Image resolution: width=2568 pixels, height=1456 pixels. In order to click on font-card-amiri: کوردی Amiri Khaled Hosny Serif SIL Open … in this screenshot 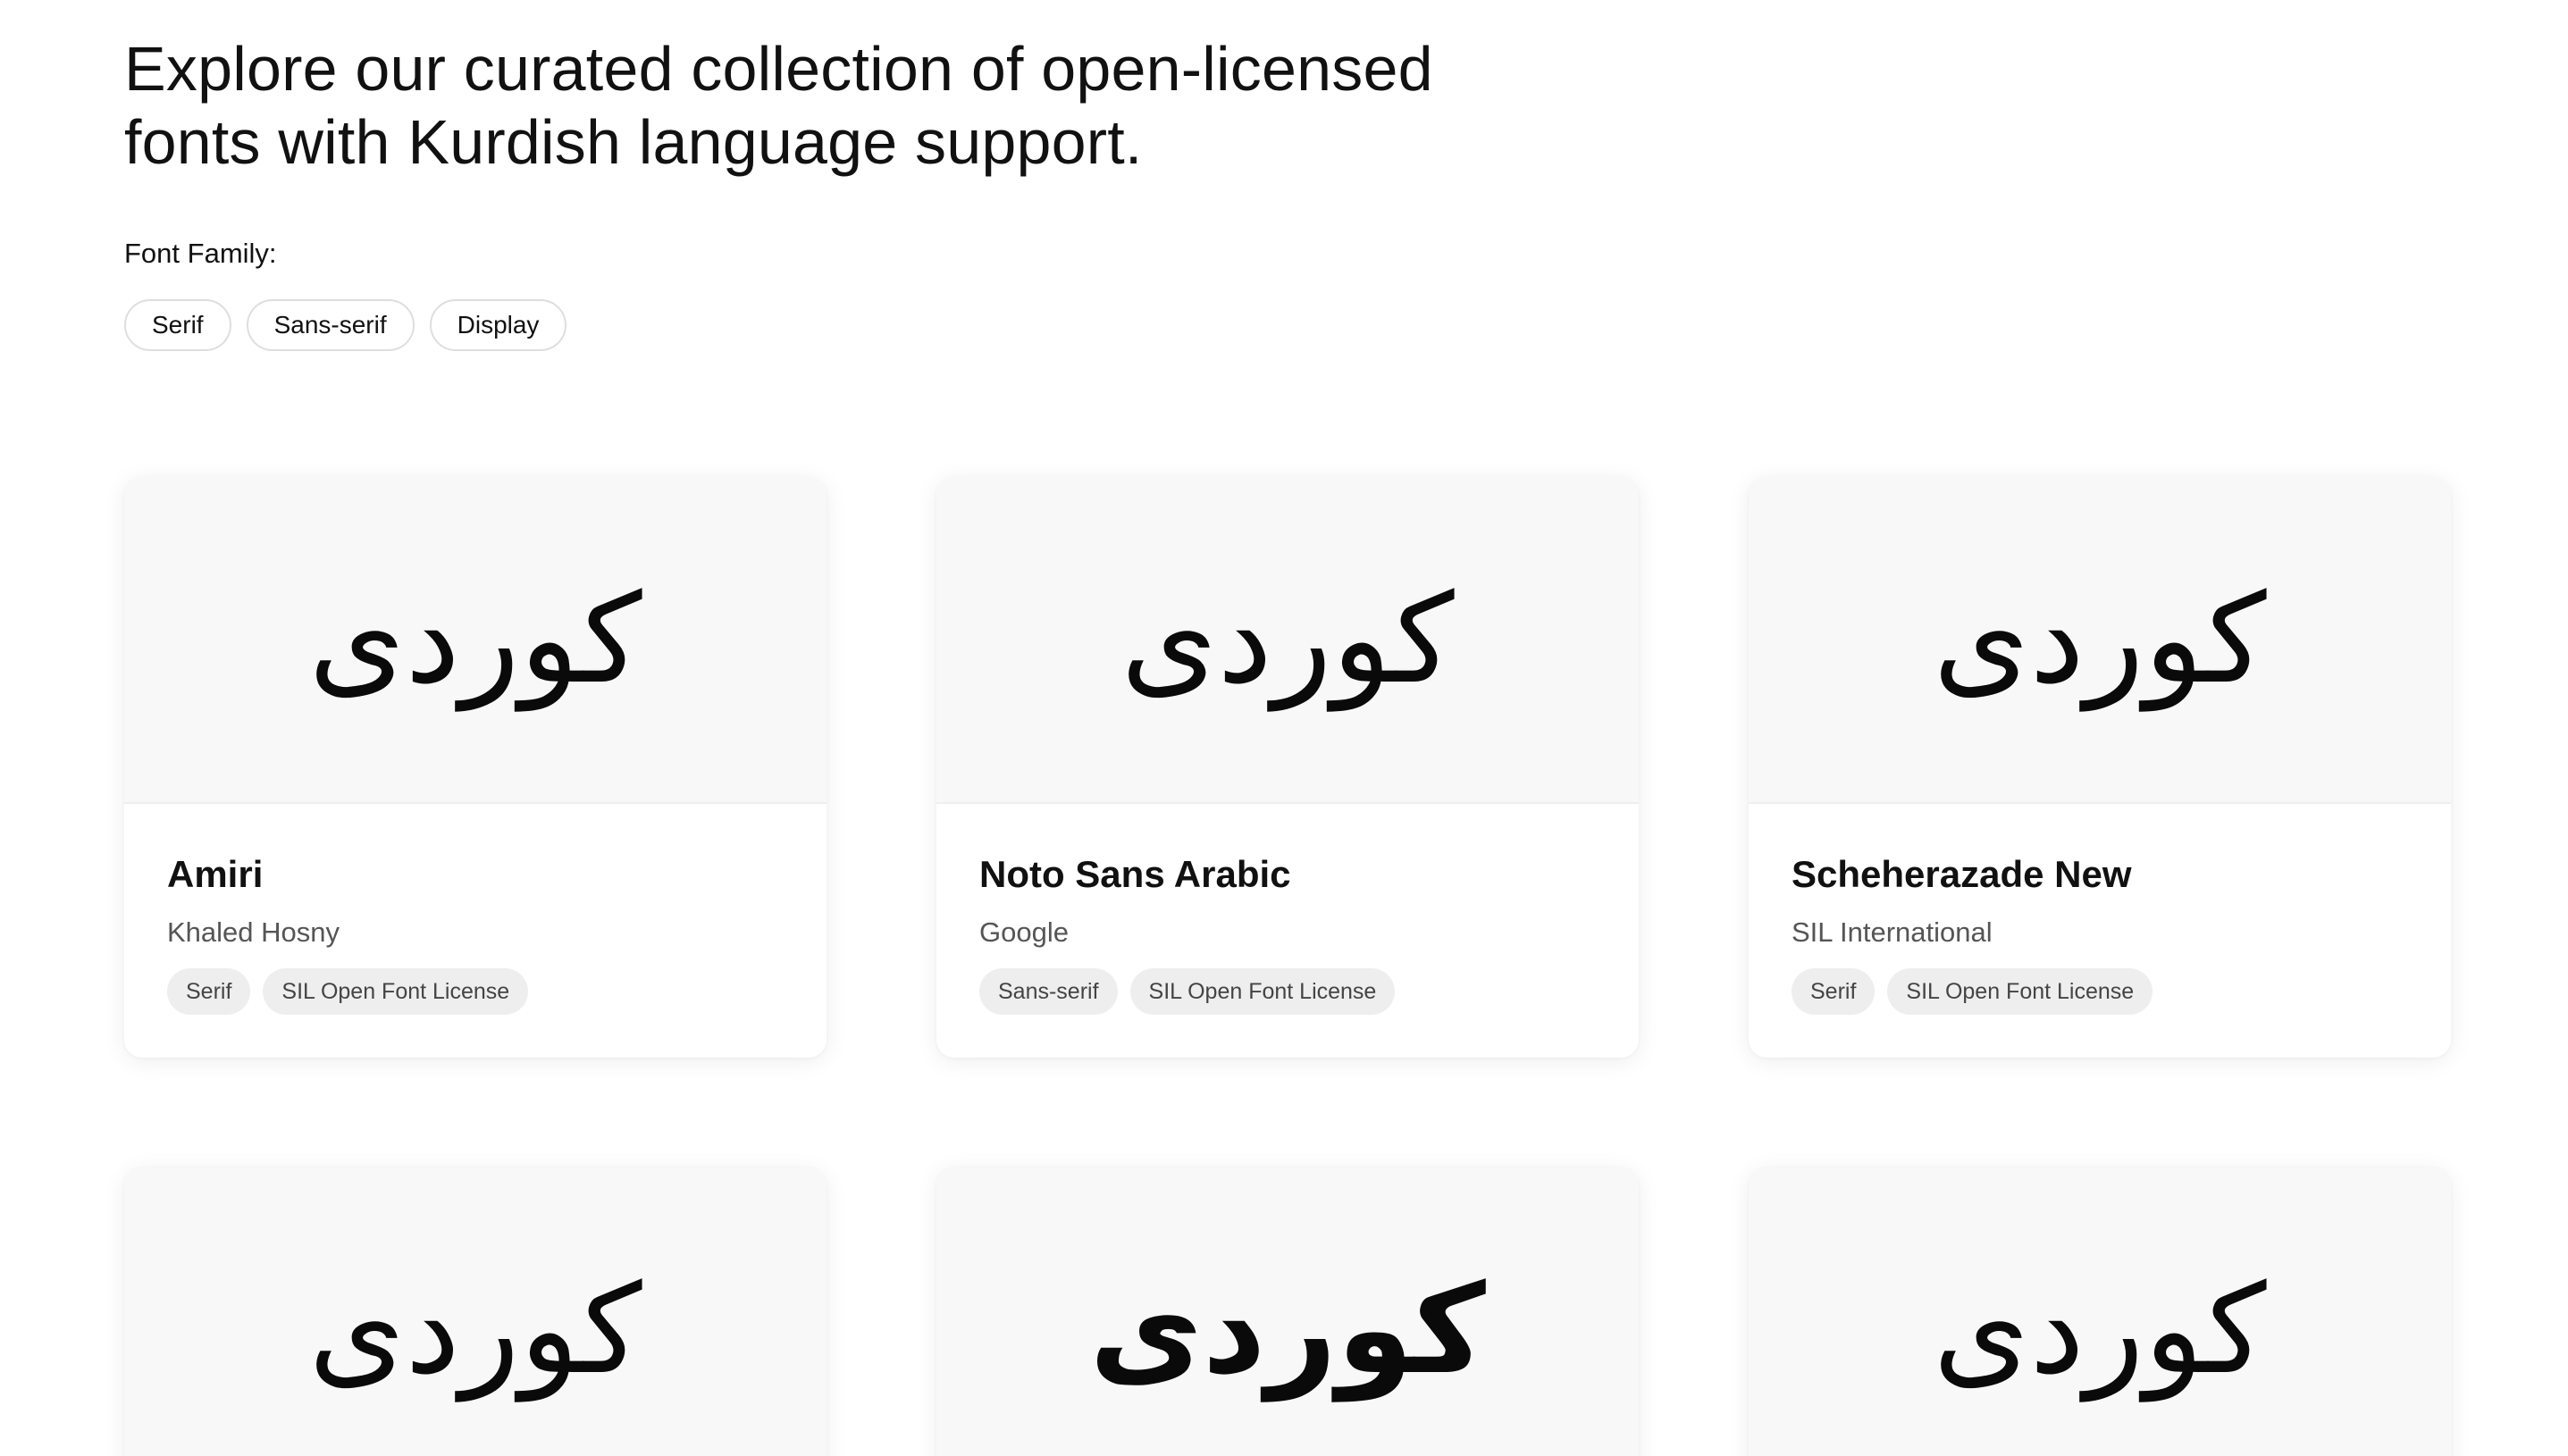, I will do `click(475, 767)`.